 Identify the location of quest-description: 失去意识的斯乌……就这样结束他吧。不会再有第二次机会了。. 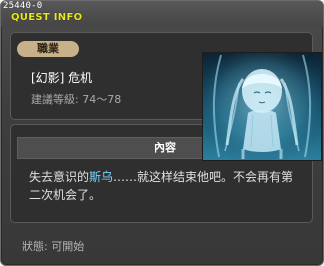
(165, 186).